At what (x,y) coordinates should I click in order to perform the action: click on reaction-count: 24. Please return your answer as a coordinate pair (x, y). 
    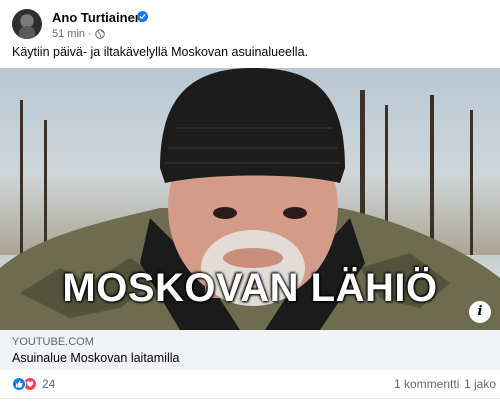
    Looking at the image, I should click on (49, 384).